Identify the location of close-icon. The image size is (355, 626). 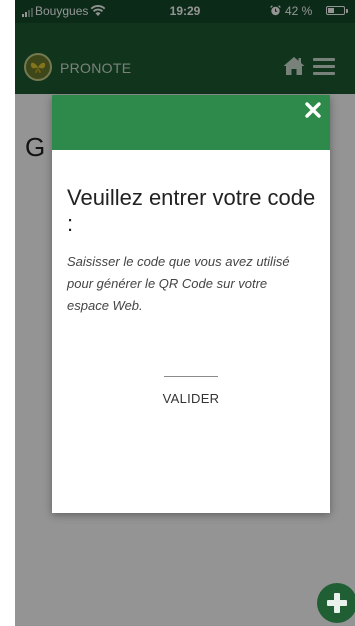
(313, 110).